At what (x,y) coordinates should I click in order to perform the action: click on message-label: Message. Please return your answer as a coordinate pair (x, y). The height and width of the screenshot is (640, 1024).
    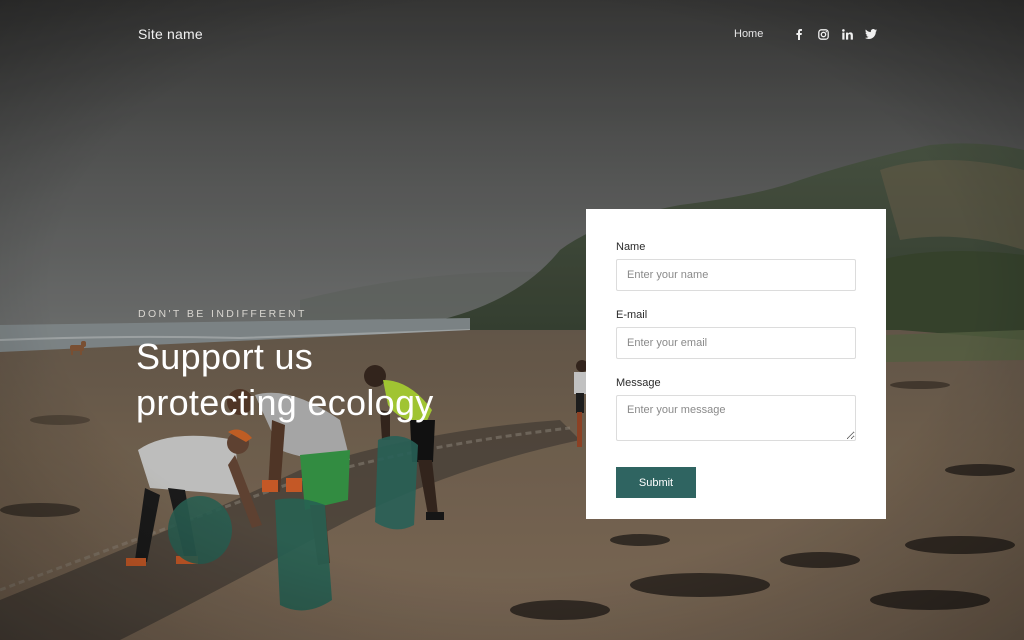
    Looking at the image, I should click on (638, 383).